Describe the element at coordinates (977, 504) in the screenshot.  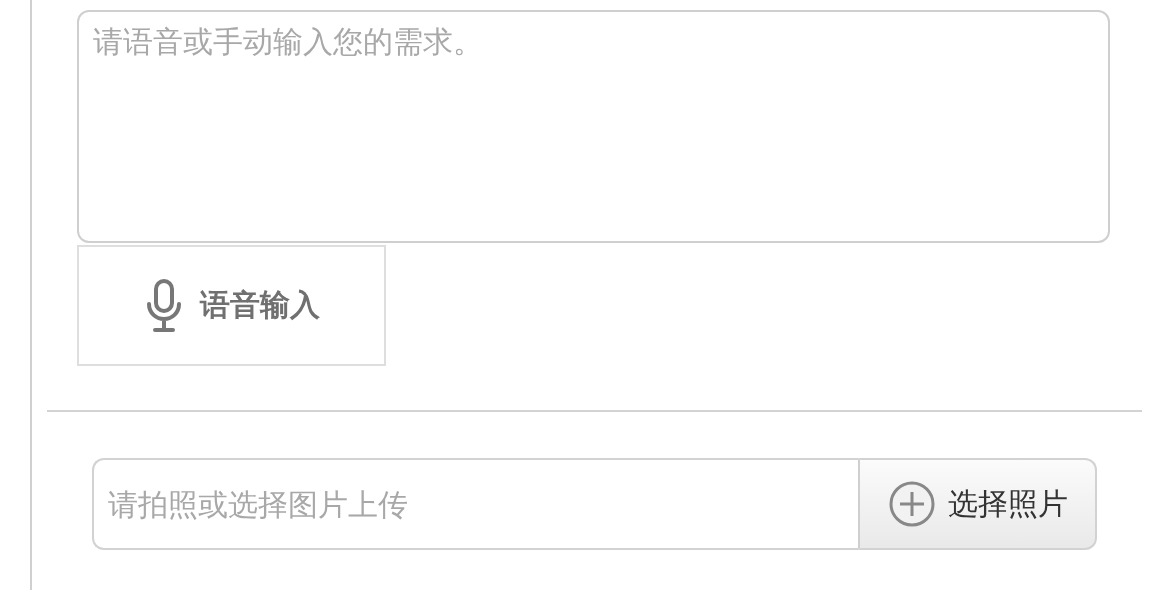
I see `choose-photo-button: 选择照片` at that location.